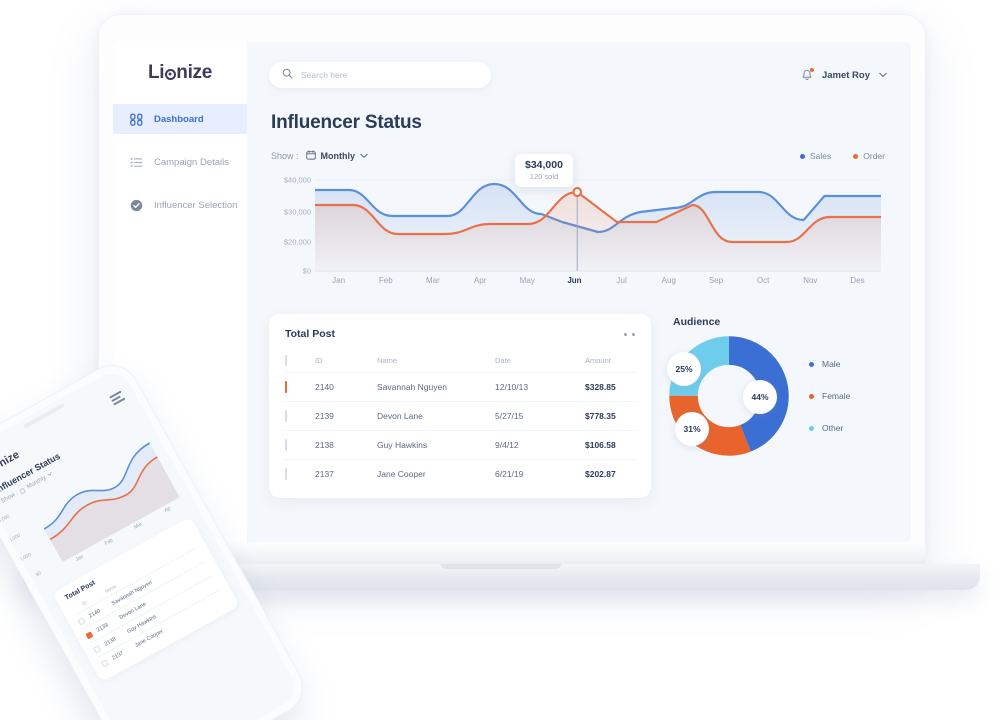  I want to click on table-row: 2140 Savannah Nguyen 12/10/13 $328.85, so click(460, 387).